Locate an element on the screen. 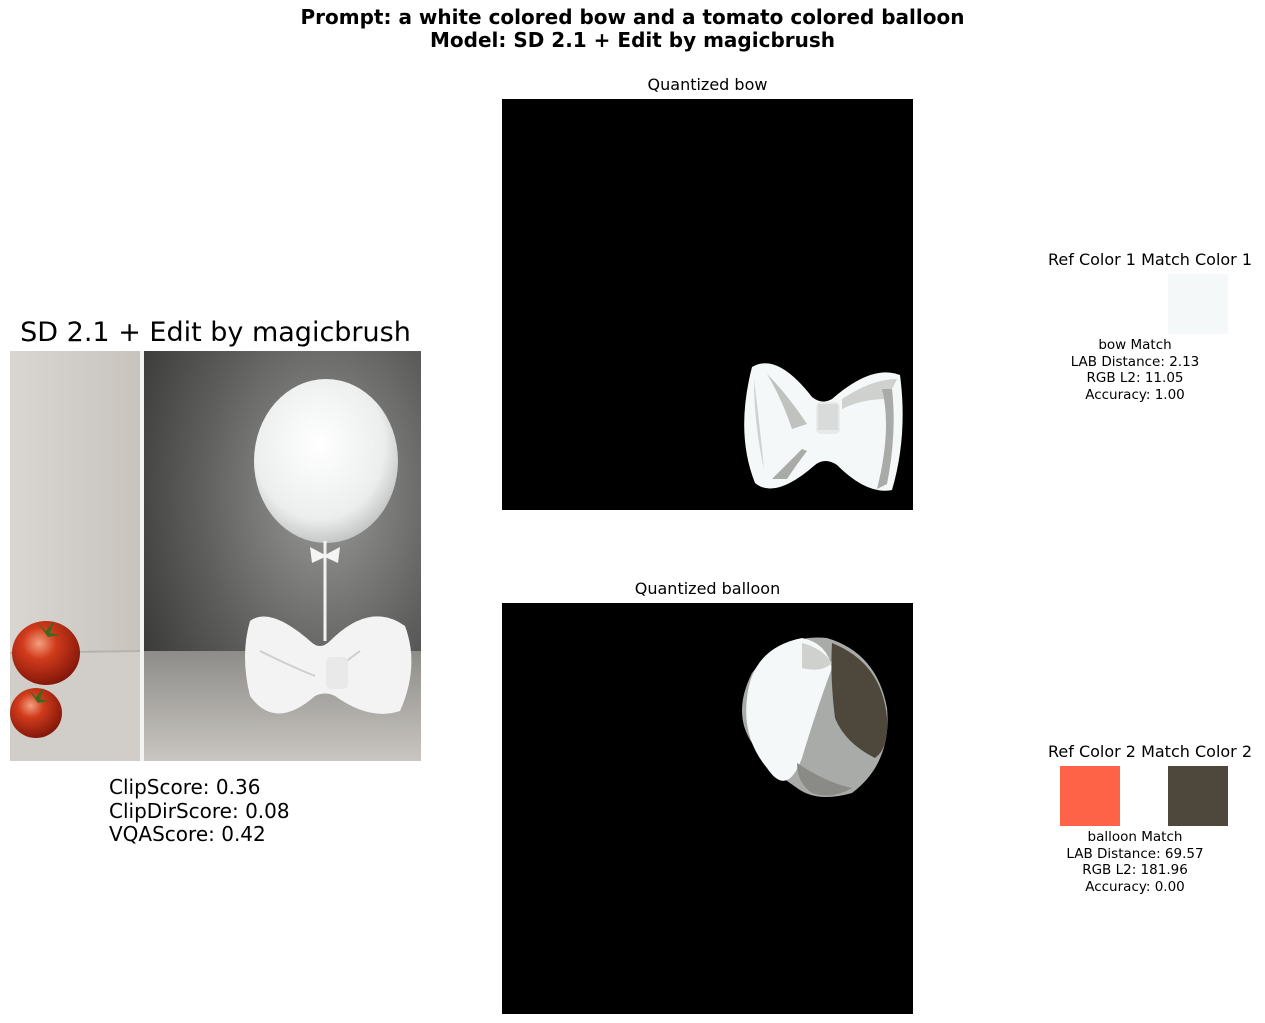 The width and height of the screenshot is (1265, 1023). quantized-balloon-image is located at coordinates (707, 808).